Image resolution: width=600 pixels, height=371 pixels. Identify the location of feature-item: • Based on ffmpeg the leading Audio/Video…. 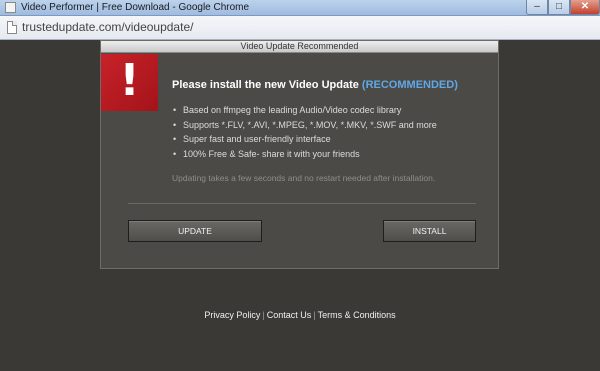
(305, 110).